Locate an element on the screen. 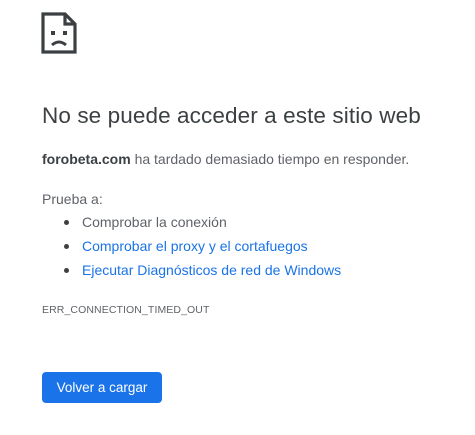  suggestion-check-connection: Comprobar la conexión is located at coordinates (154, 222).